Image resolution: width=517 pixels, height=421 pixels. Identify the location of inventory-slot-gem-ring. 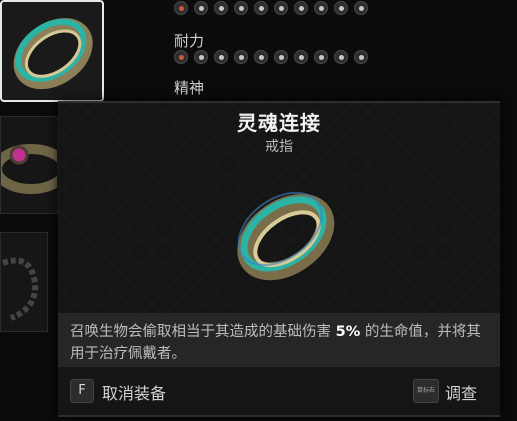
(29, 165).